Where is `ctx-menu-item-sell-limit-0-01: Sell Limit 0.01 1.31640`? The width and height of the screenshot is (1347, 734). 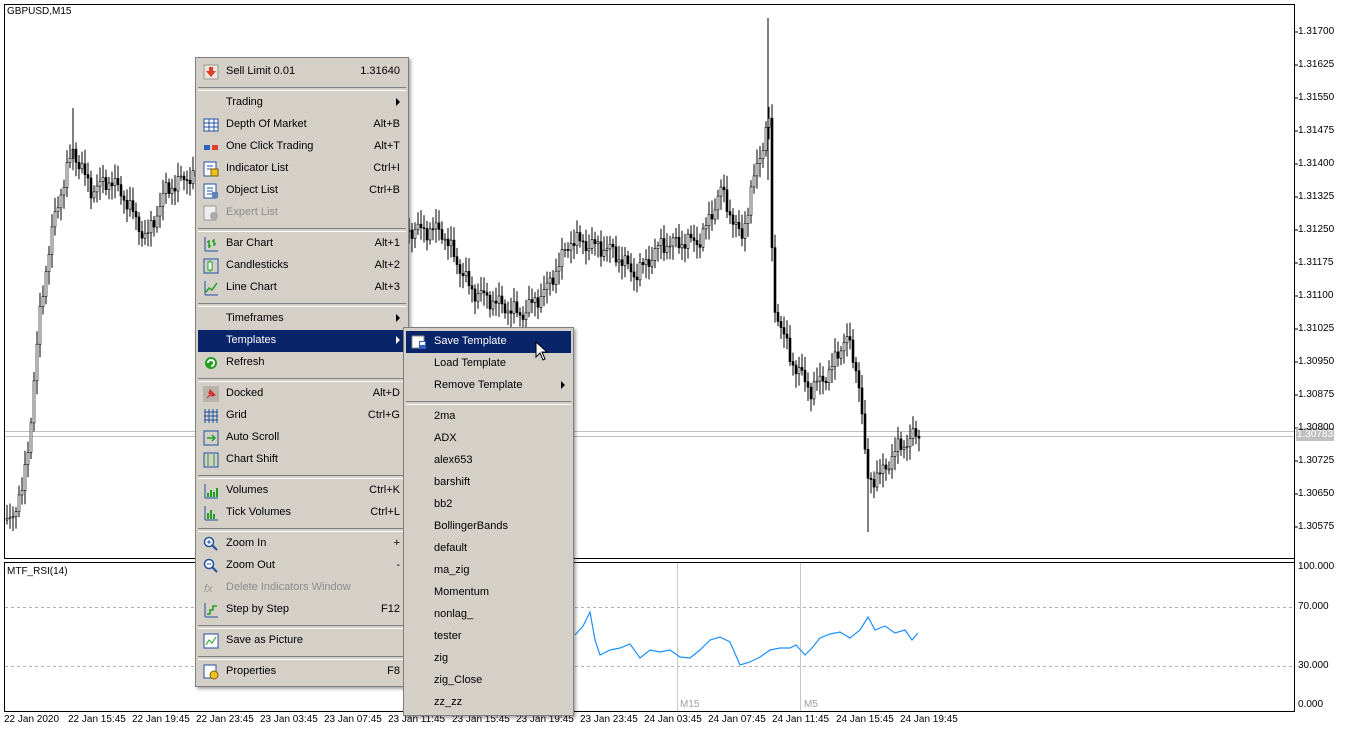 ctx-menu-item-sell-limit-0-01: Sell Limit 0.01 1.31640 is located at coordinates (302, 72).